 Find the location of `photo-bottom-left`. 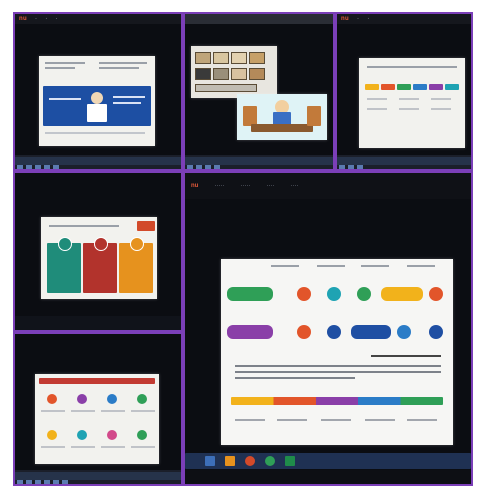

photo-bottom-left is located at coordinates (98, 409).